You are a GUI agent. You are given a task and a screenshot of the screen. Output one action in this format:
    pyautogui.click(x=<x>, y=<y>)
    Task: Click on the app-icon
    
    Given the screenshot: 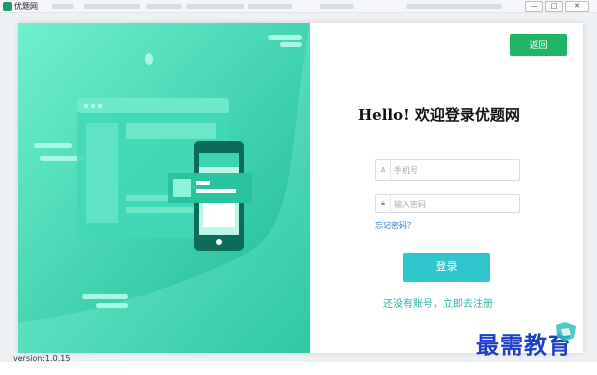 What is the action you would take?
    pyautogui.click(x=7, y=6)
    